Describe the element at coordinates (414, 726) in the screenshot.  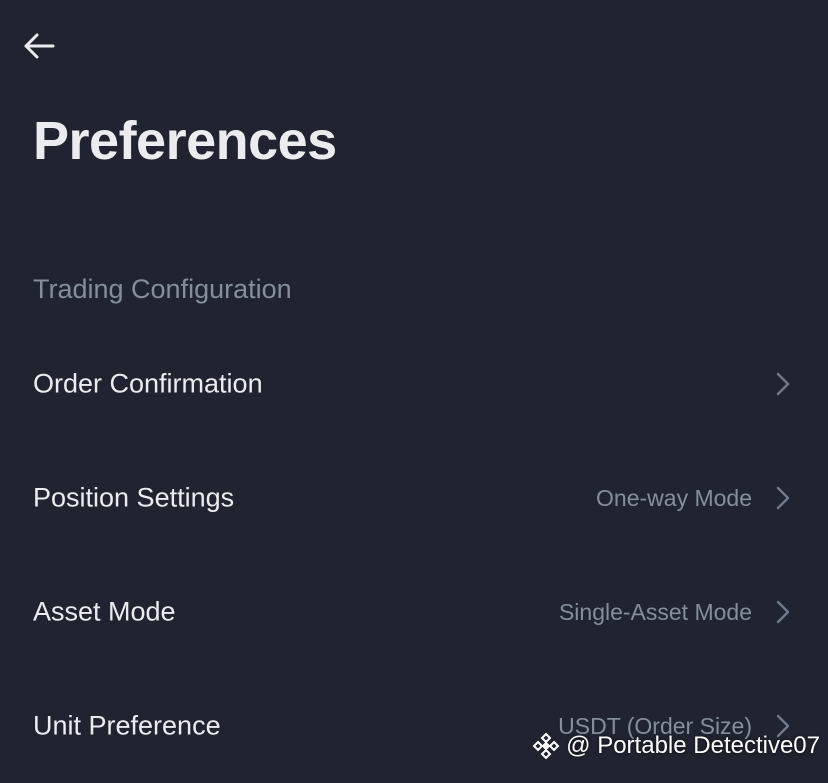
I see `setting-row-unit-preference: Unit Preference USDT (Order Size)` at that location.